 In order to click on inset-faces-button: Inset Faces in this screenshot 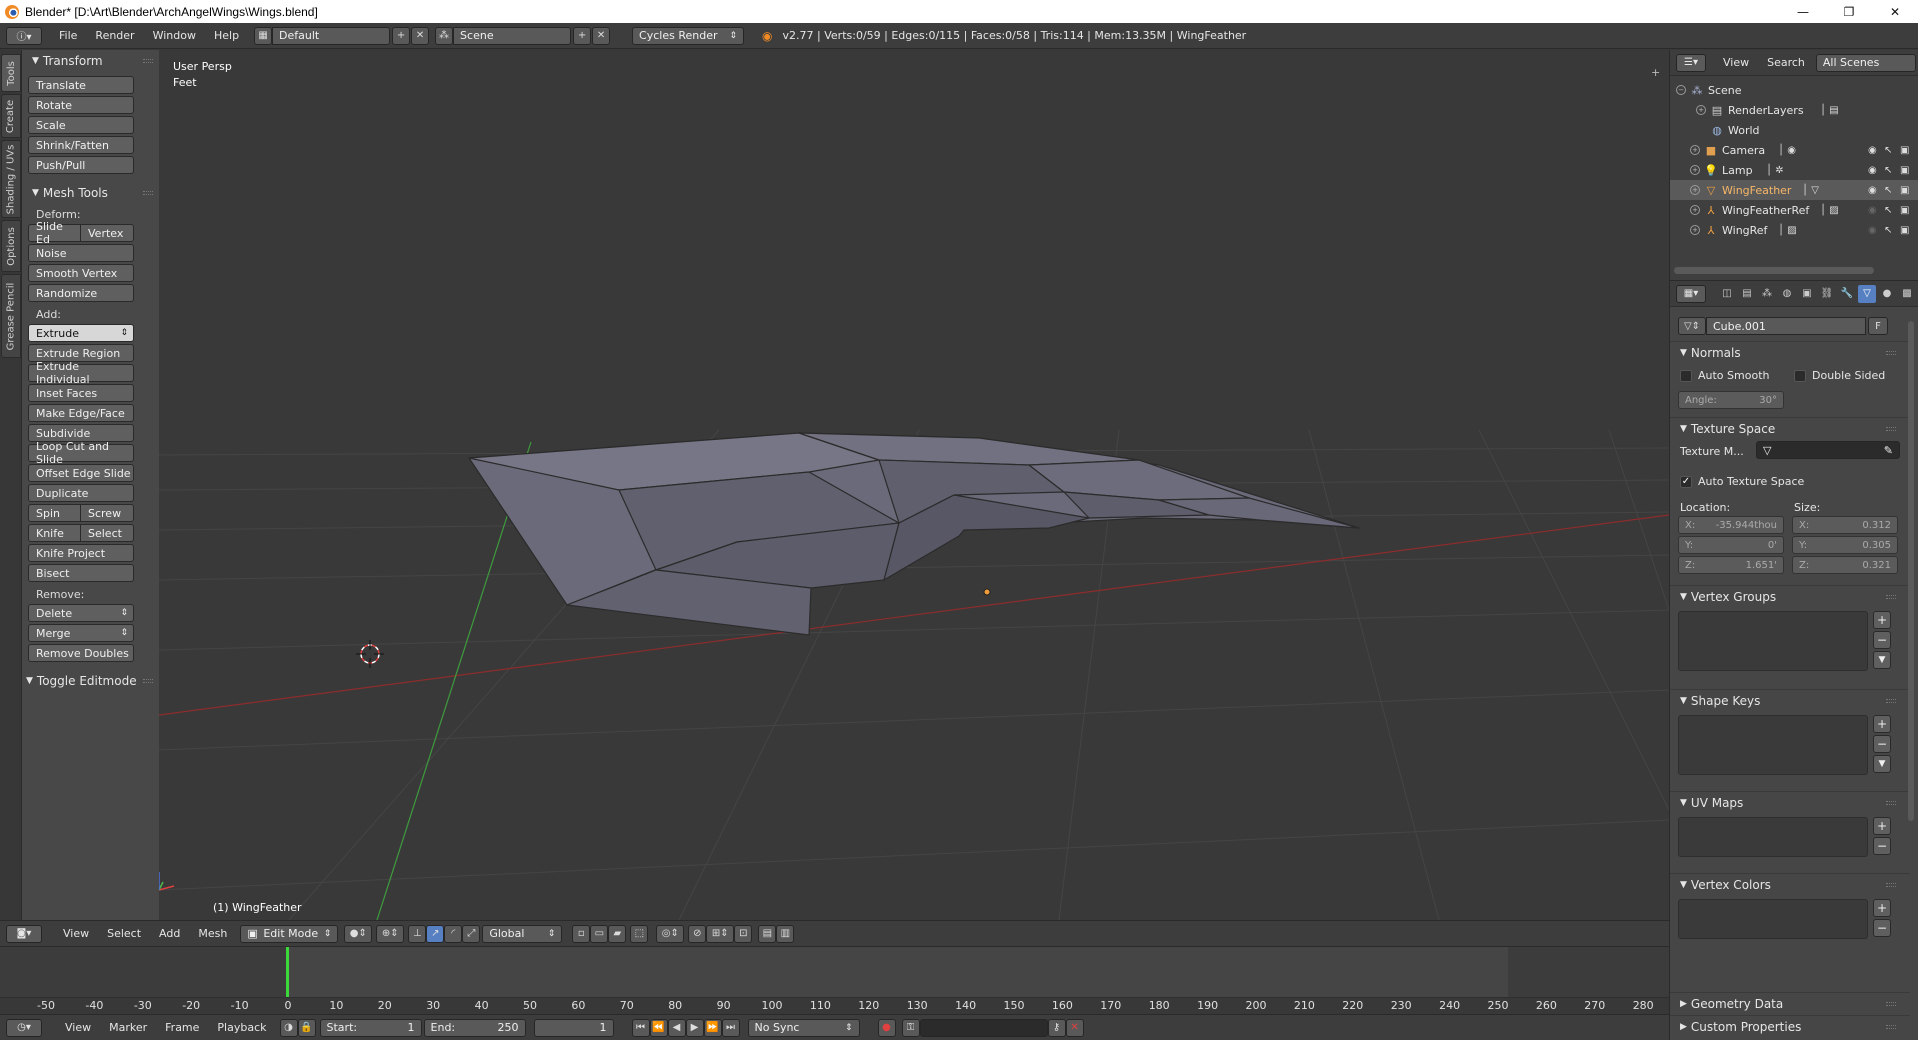, I will do `click(81, 393)`.